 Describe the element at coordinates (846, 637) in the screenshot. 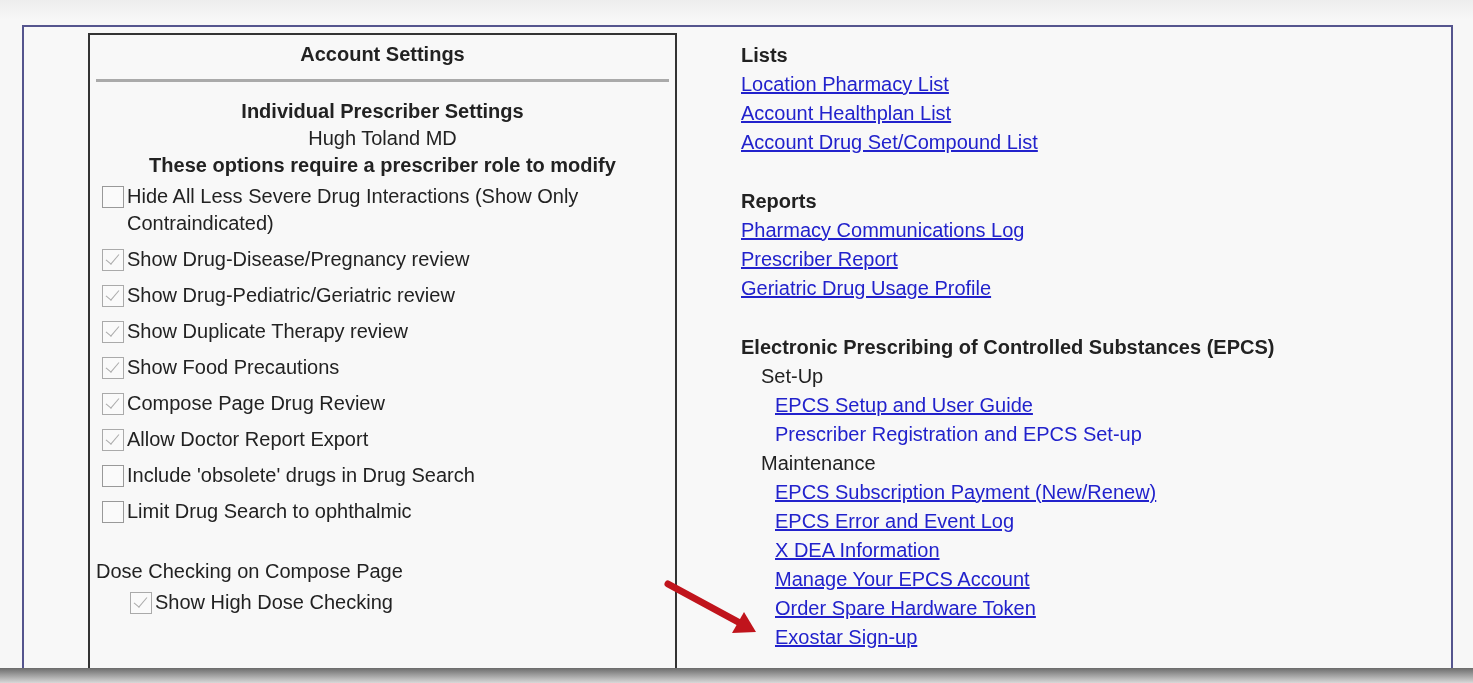

I see `link: Exostar Sign-up` at that location.